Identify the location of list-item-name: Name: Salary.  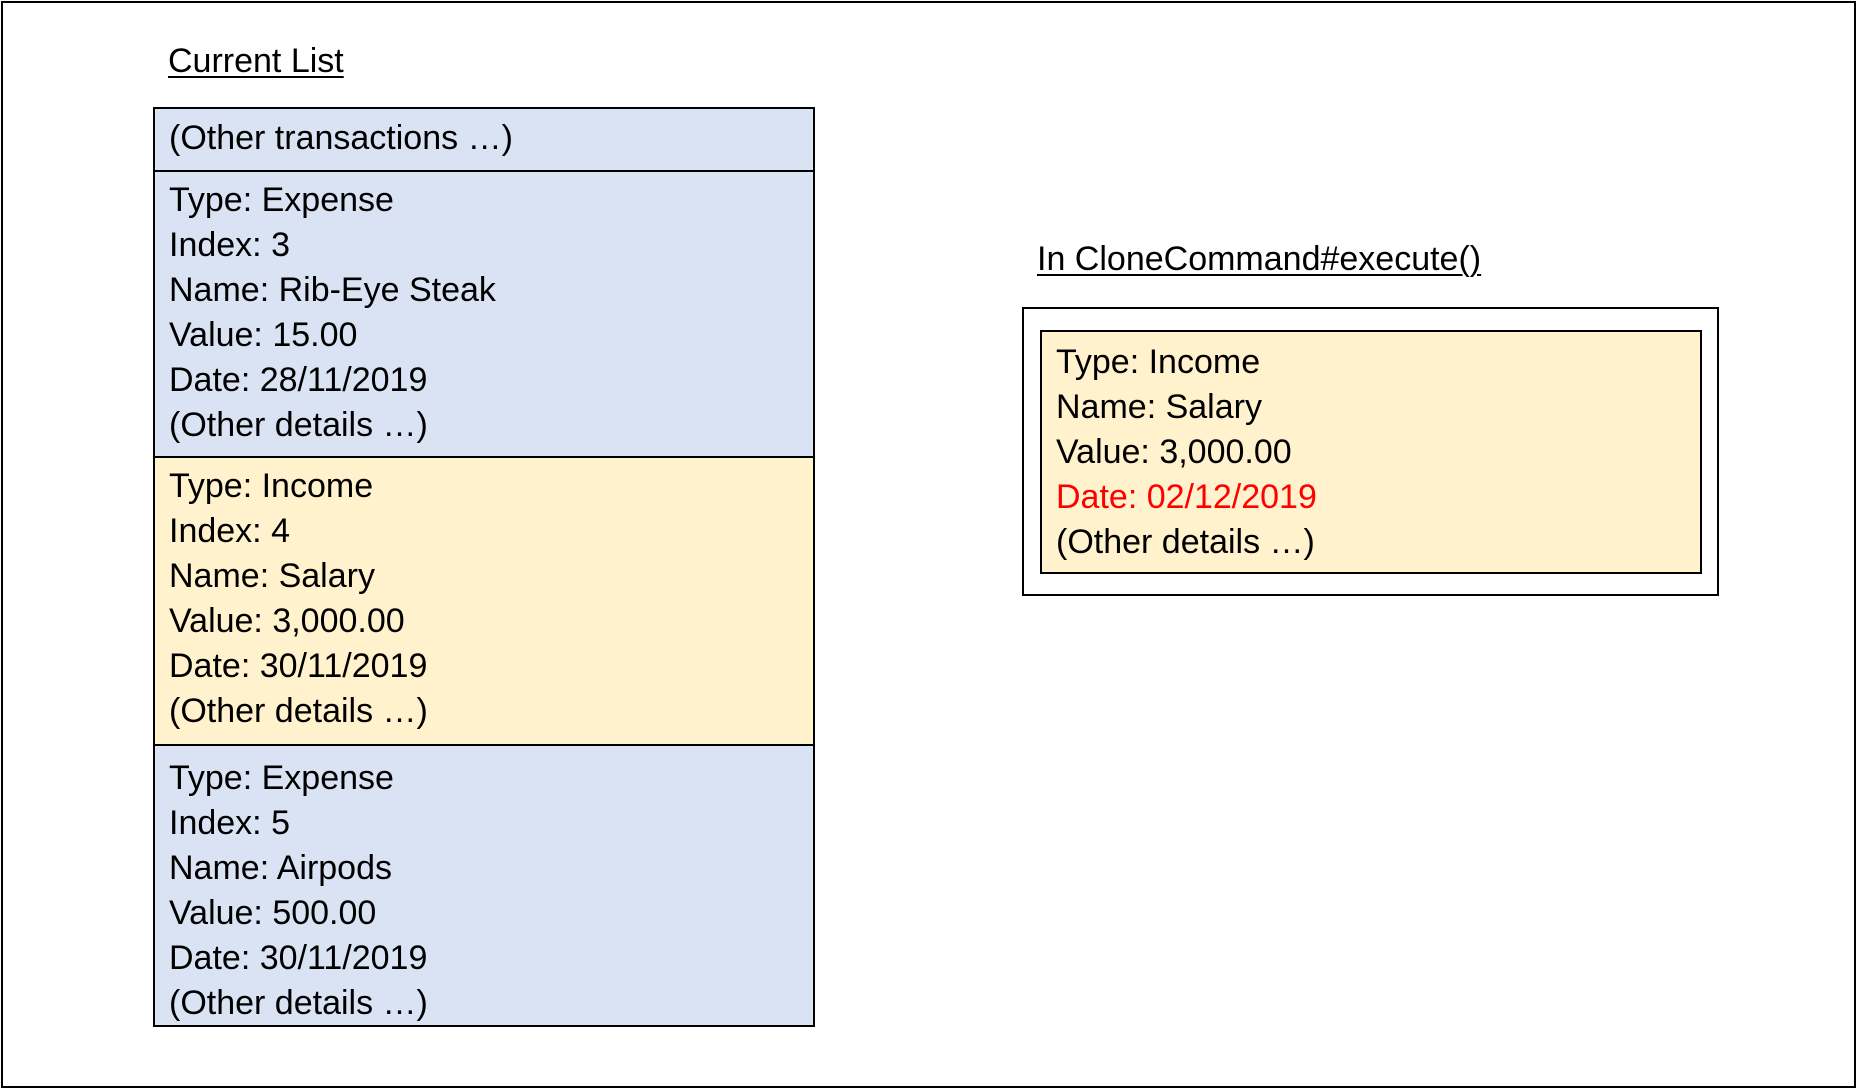
(272, 576).